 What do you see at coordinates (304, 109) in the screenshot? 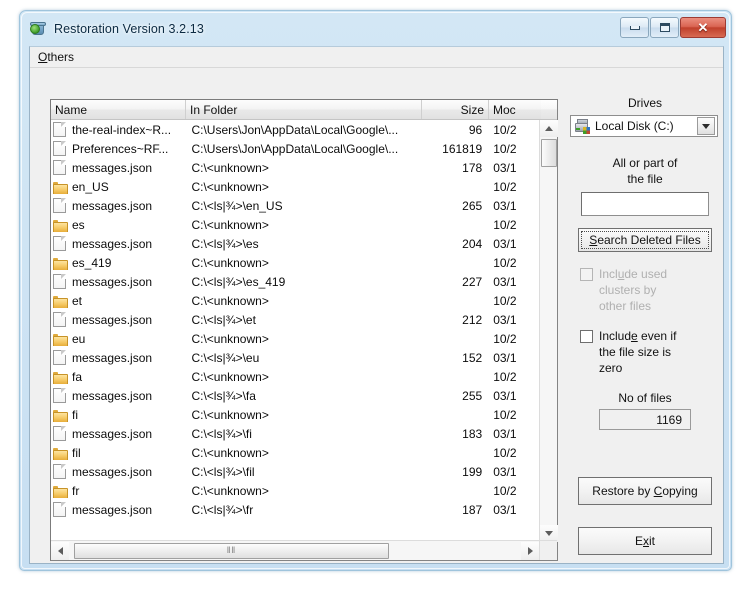
I see `column-header-in-folder: In Folder` at bounding box center [304, 109].